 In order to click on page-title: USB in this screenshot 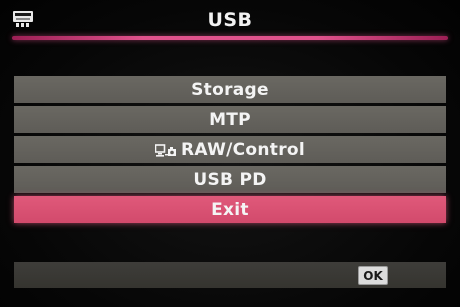, I will do `click(230, 20)`.